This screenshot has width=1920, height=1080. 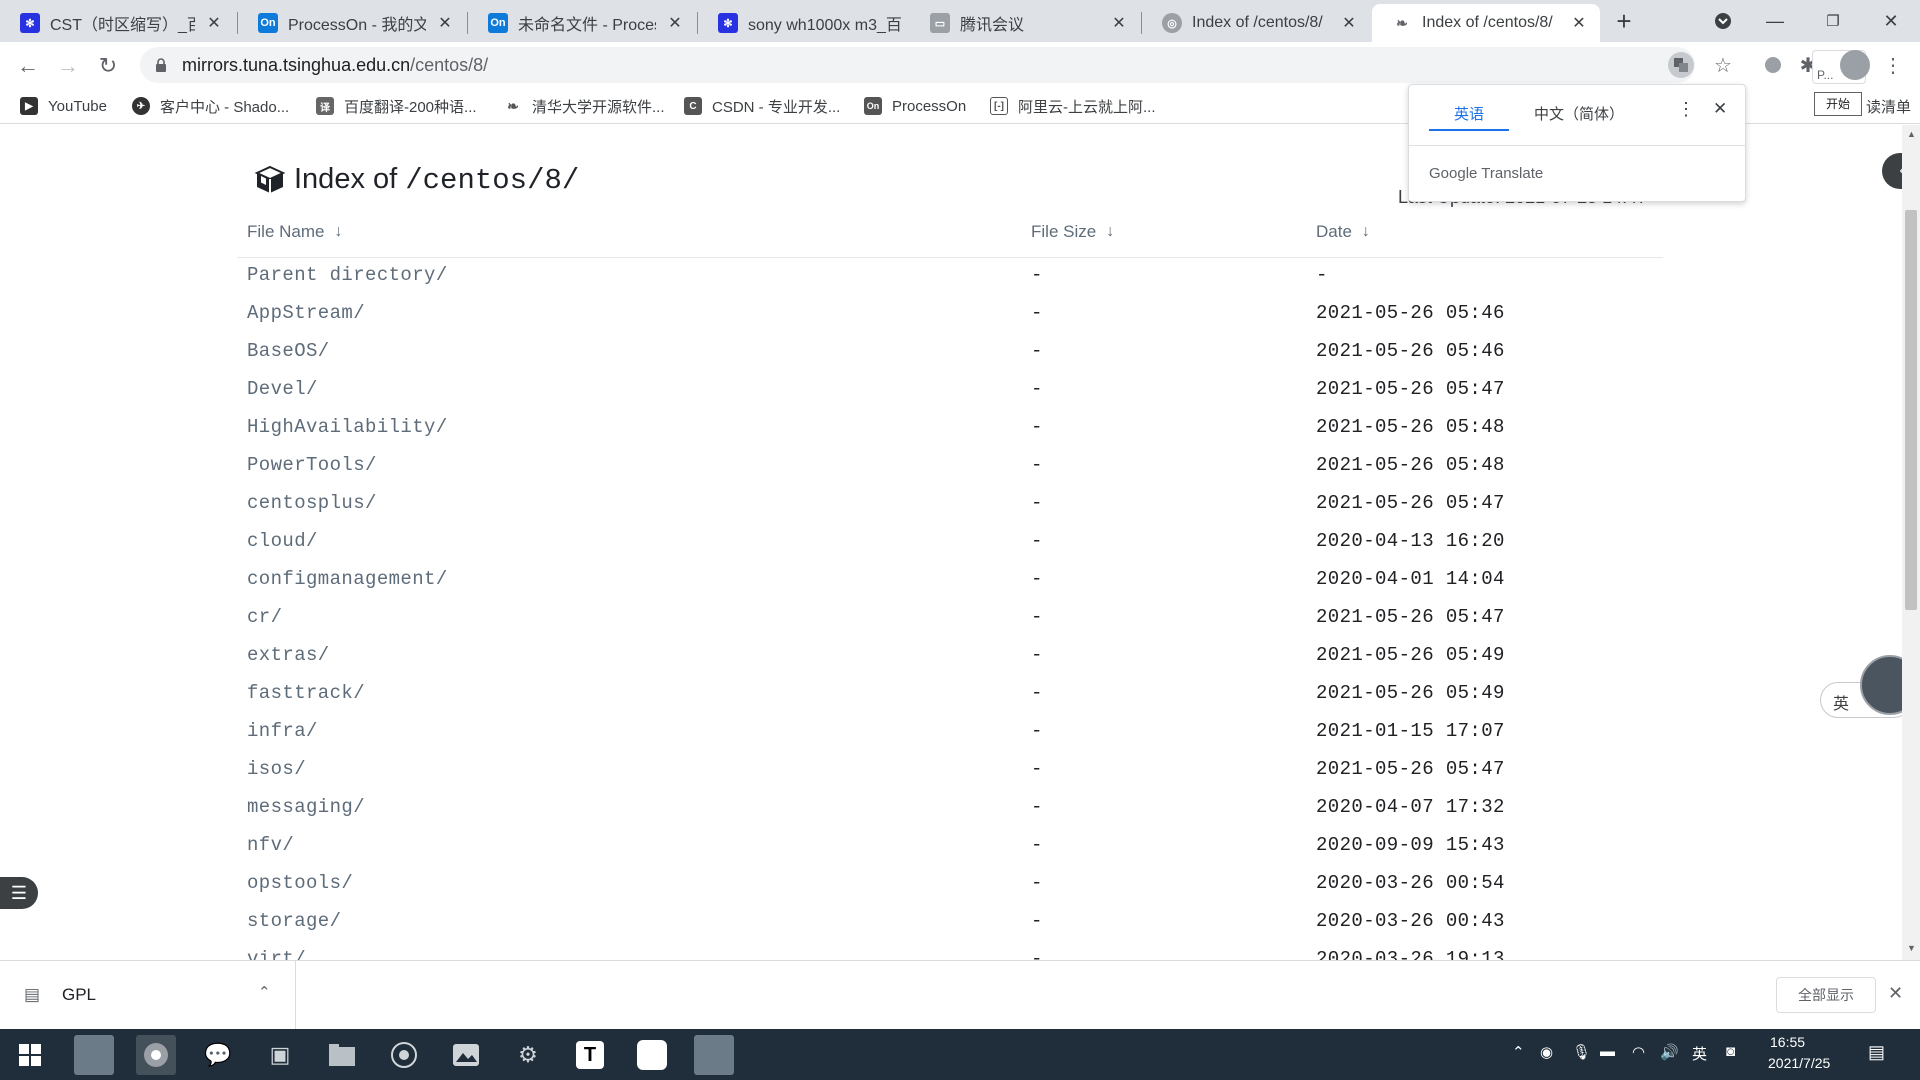 I want to click on file-link: HighAvailability/, so click(x=347, y=427).